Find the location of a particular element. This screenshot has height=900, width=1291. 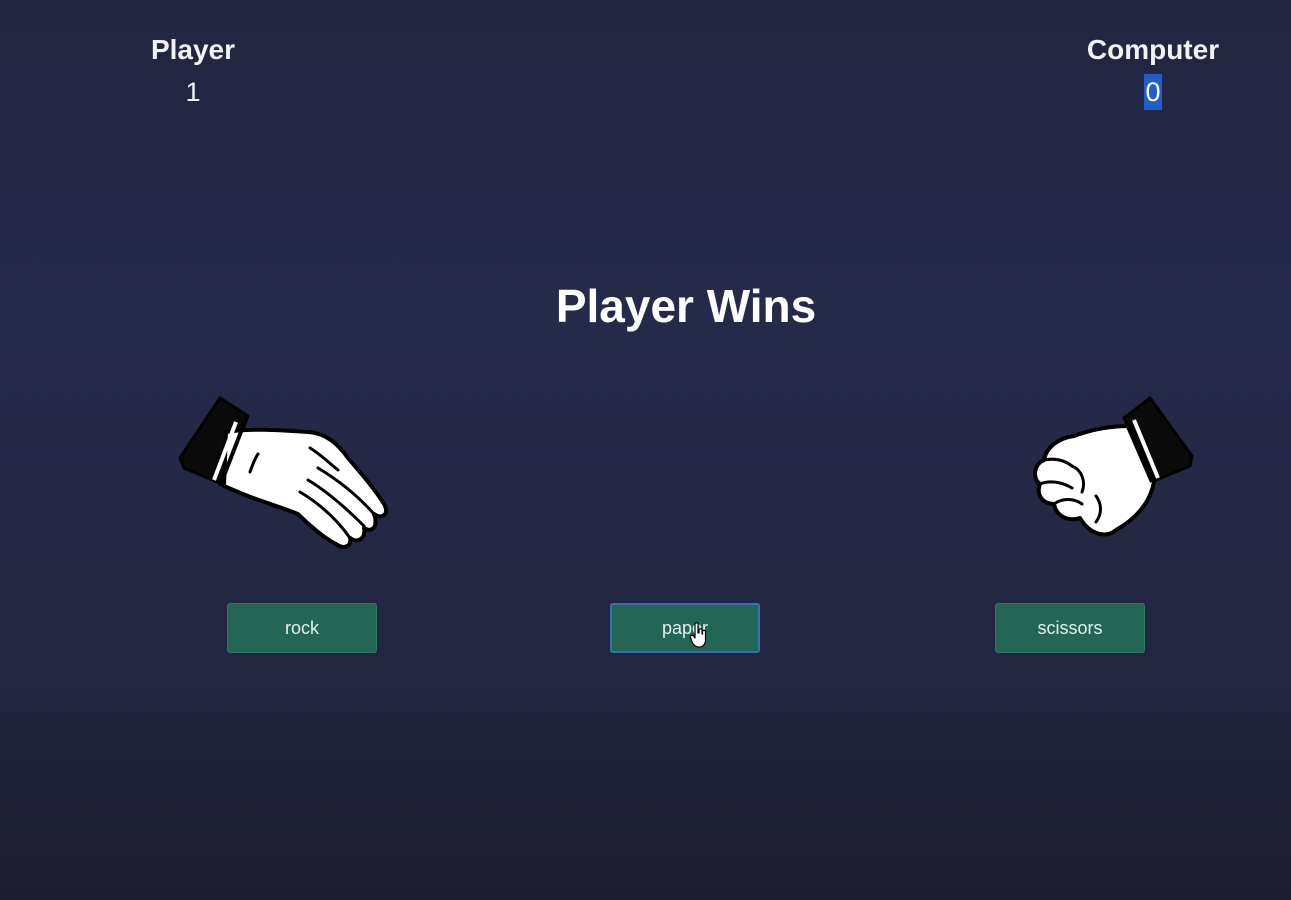

computer-label: Computer is located at coordinates (1153, 49).